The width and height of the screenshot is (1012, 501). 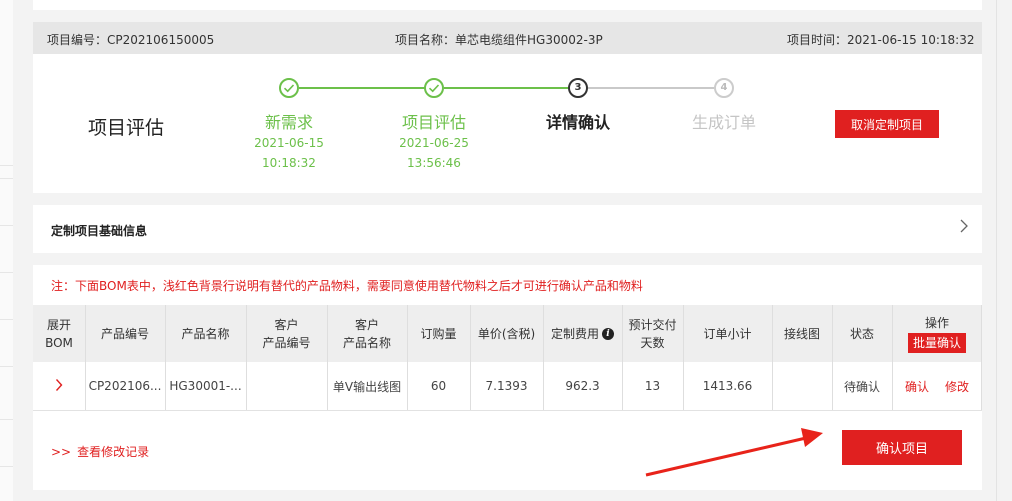 What do you see at coordinates (957, 386) in the screenshot?
I see `modify-link: 修改` at bounding box center [957, 386].